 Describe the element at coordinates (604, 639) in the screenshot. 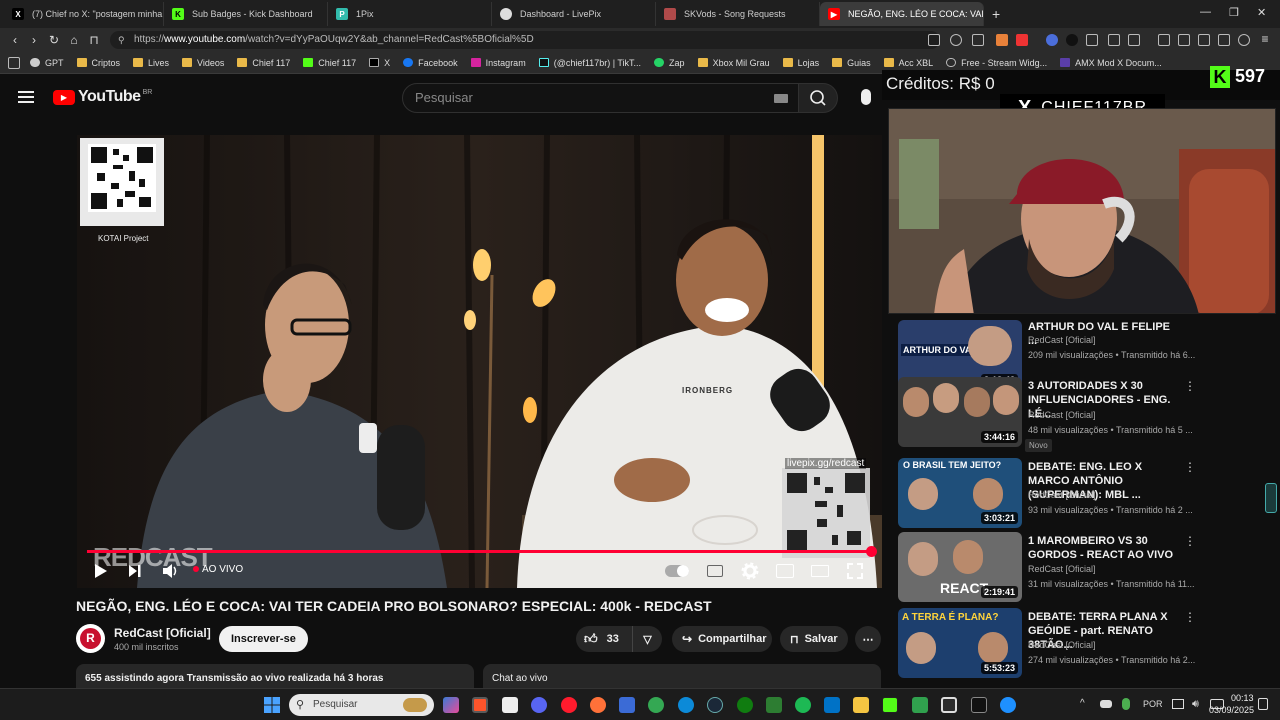

I see `like-button: 👍︎ 33` at that location.